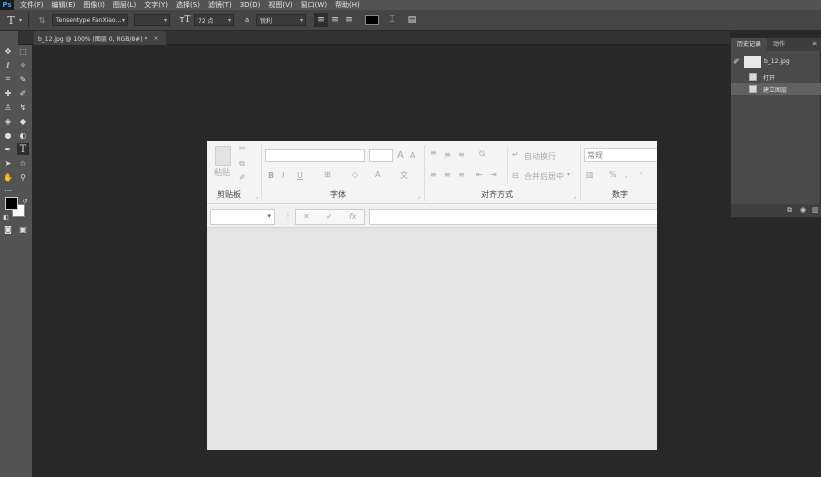 This screenshot has height=477, width=821. Describe the element at coordinates (155, 38) in the screenshot. I see `close-icon: ×` at that location.